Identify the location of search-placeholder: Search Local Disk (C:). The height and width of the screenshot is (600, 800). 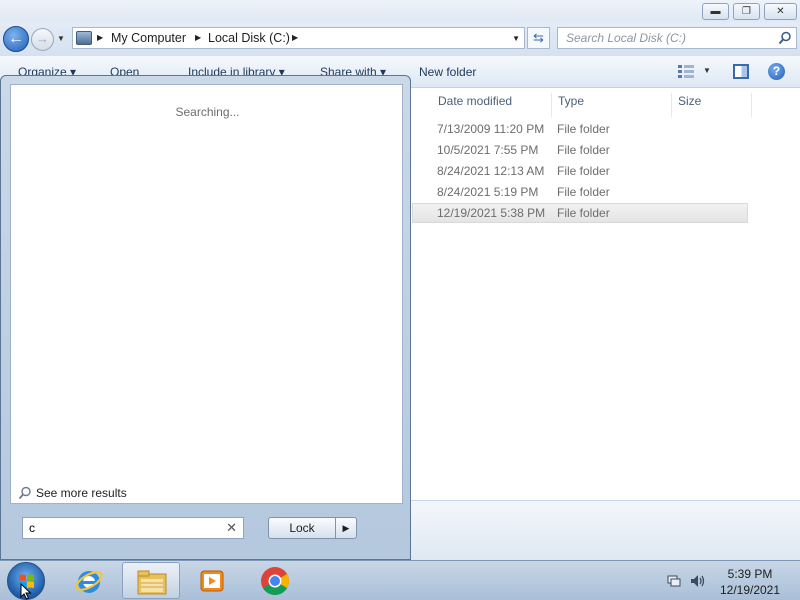
(626, 38).